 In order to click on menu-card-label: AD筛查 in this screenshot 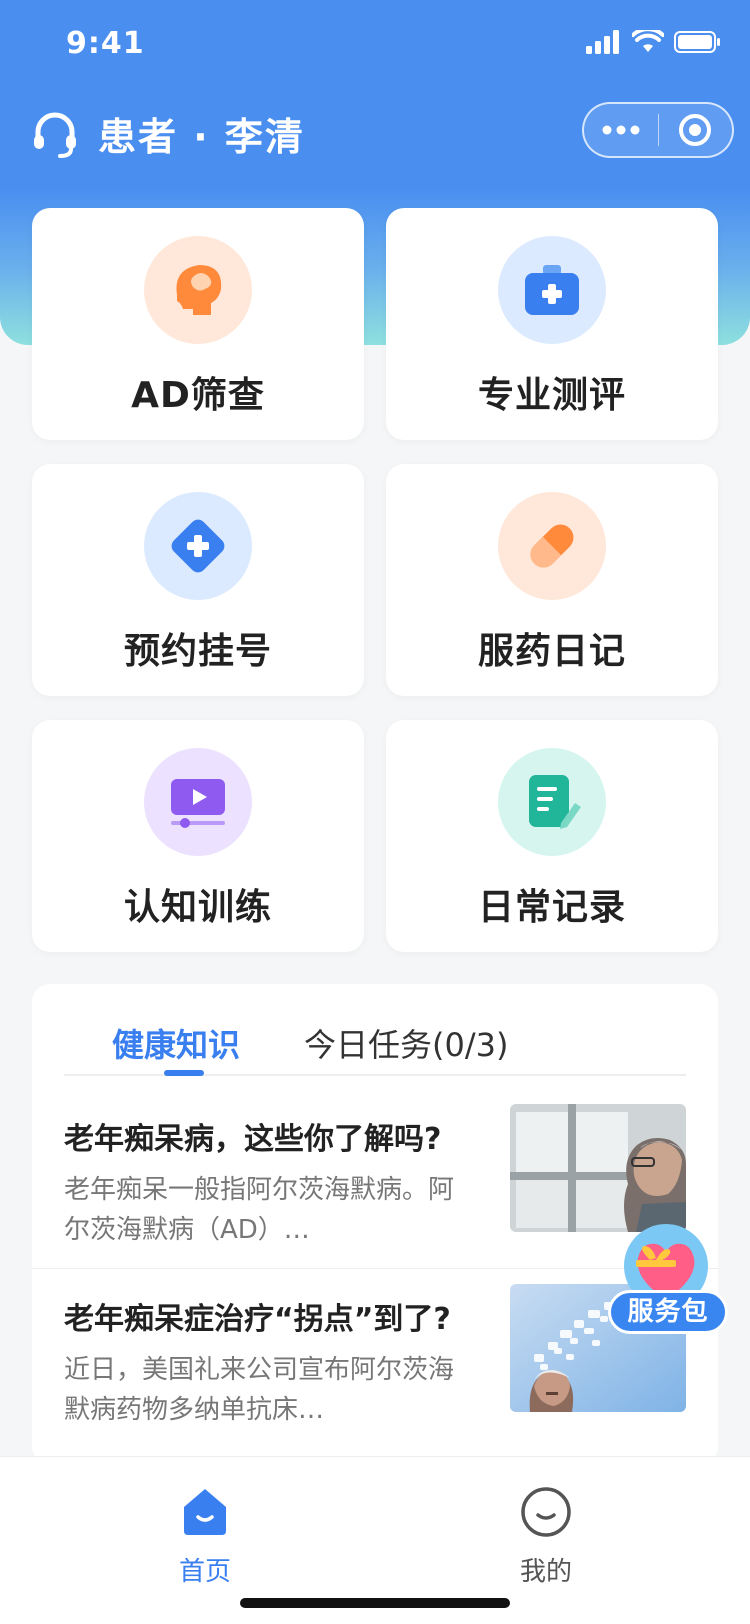, I will do `click(198, 395)`.